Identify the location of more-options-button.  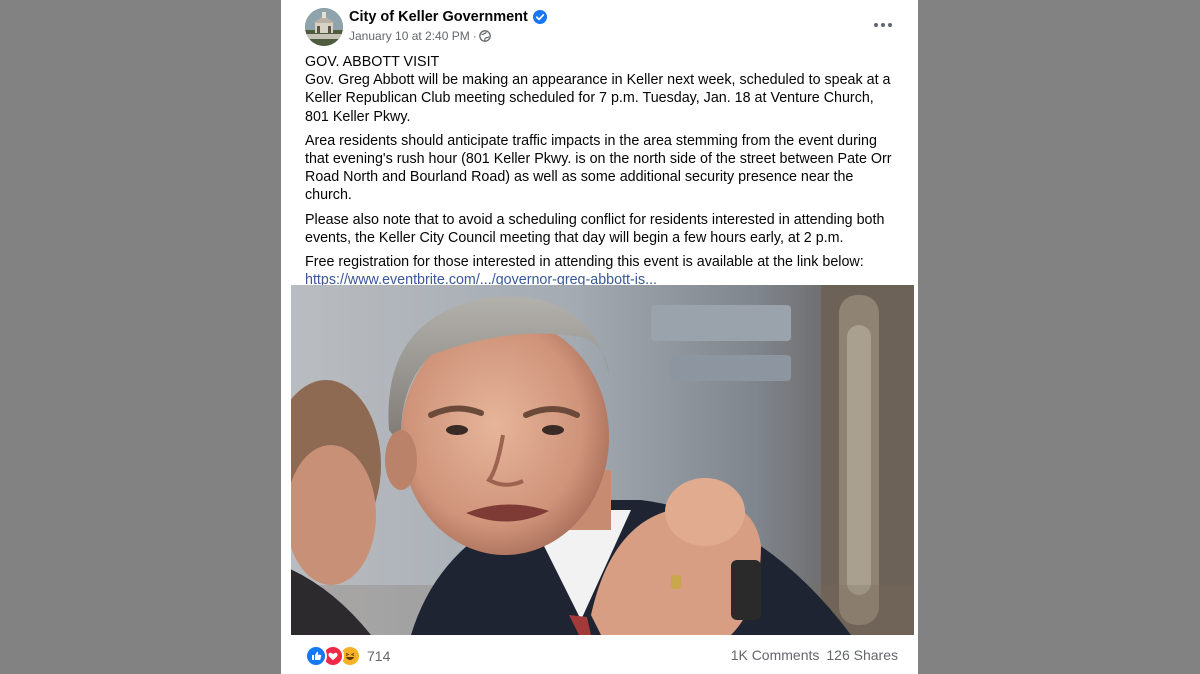
(883, 25).